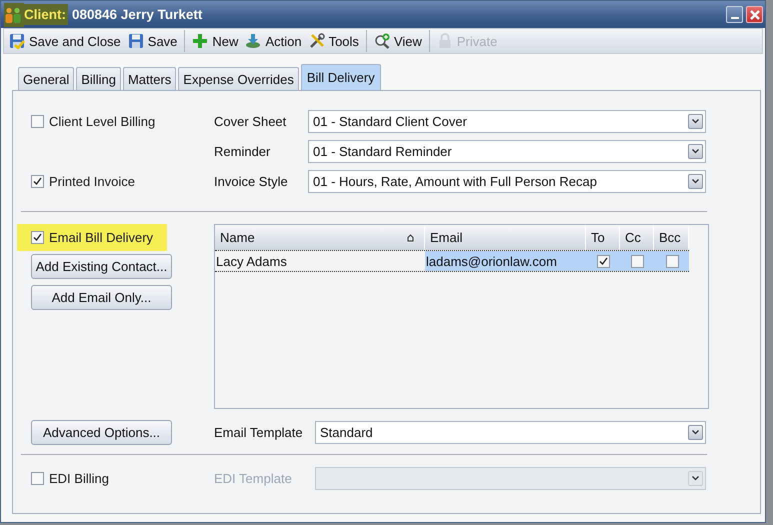 The image size is (773, 525). What do you see at coordinates (137, 14) in the screenshot?
I see `window-title: 080846 Jerry Turkett` at bounding box center [137, 14].